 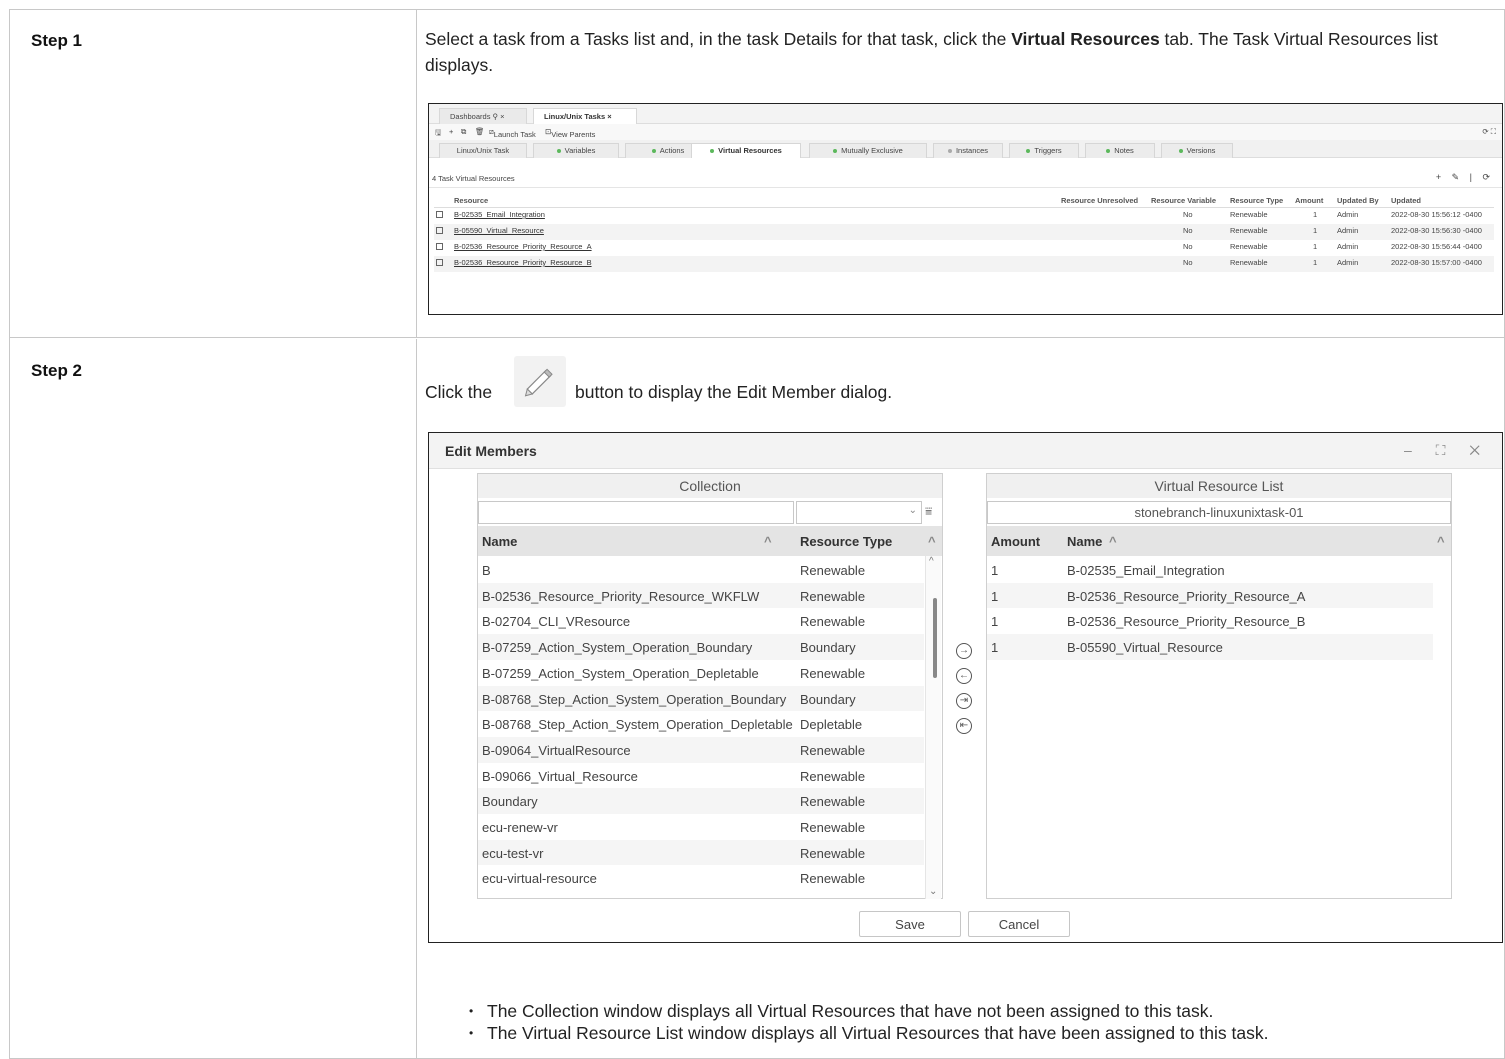 I want to click on window-tab-dashboards: Dashboards ⚲ ×, so click(x=483, y=116).